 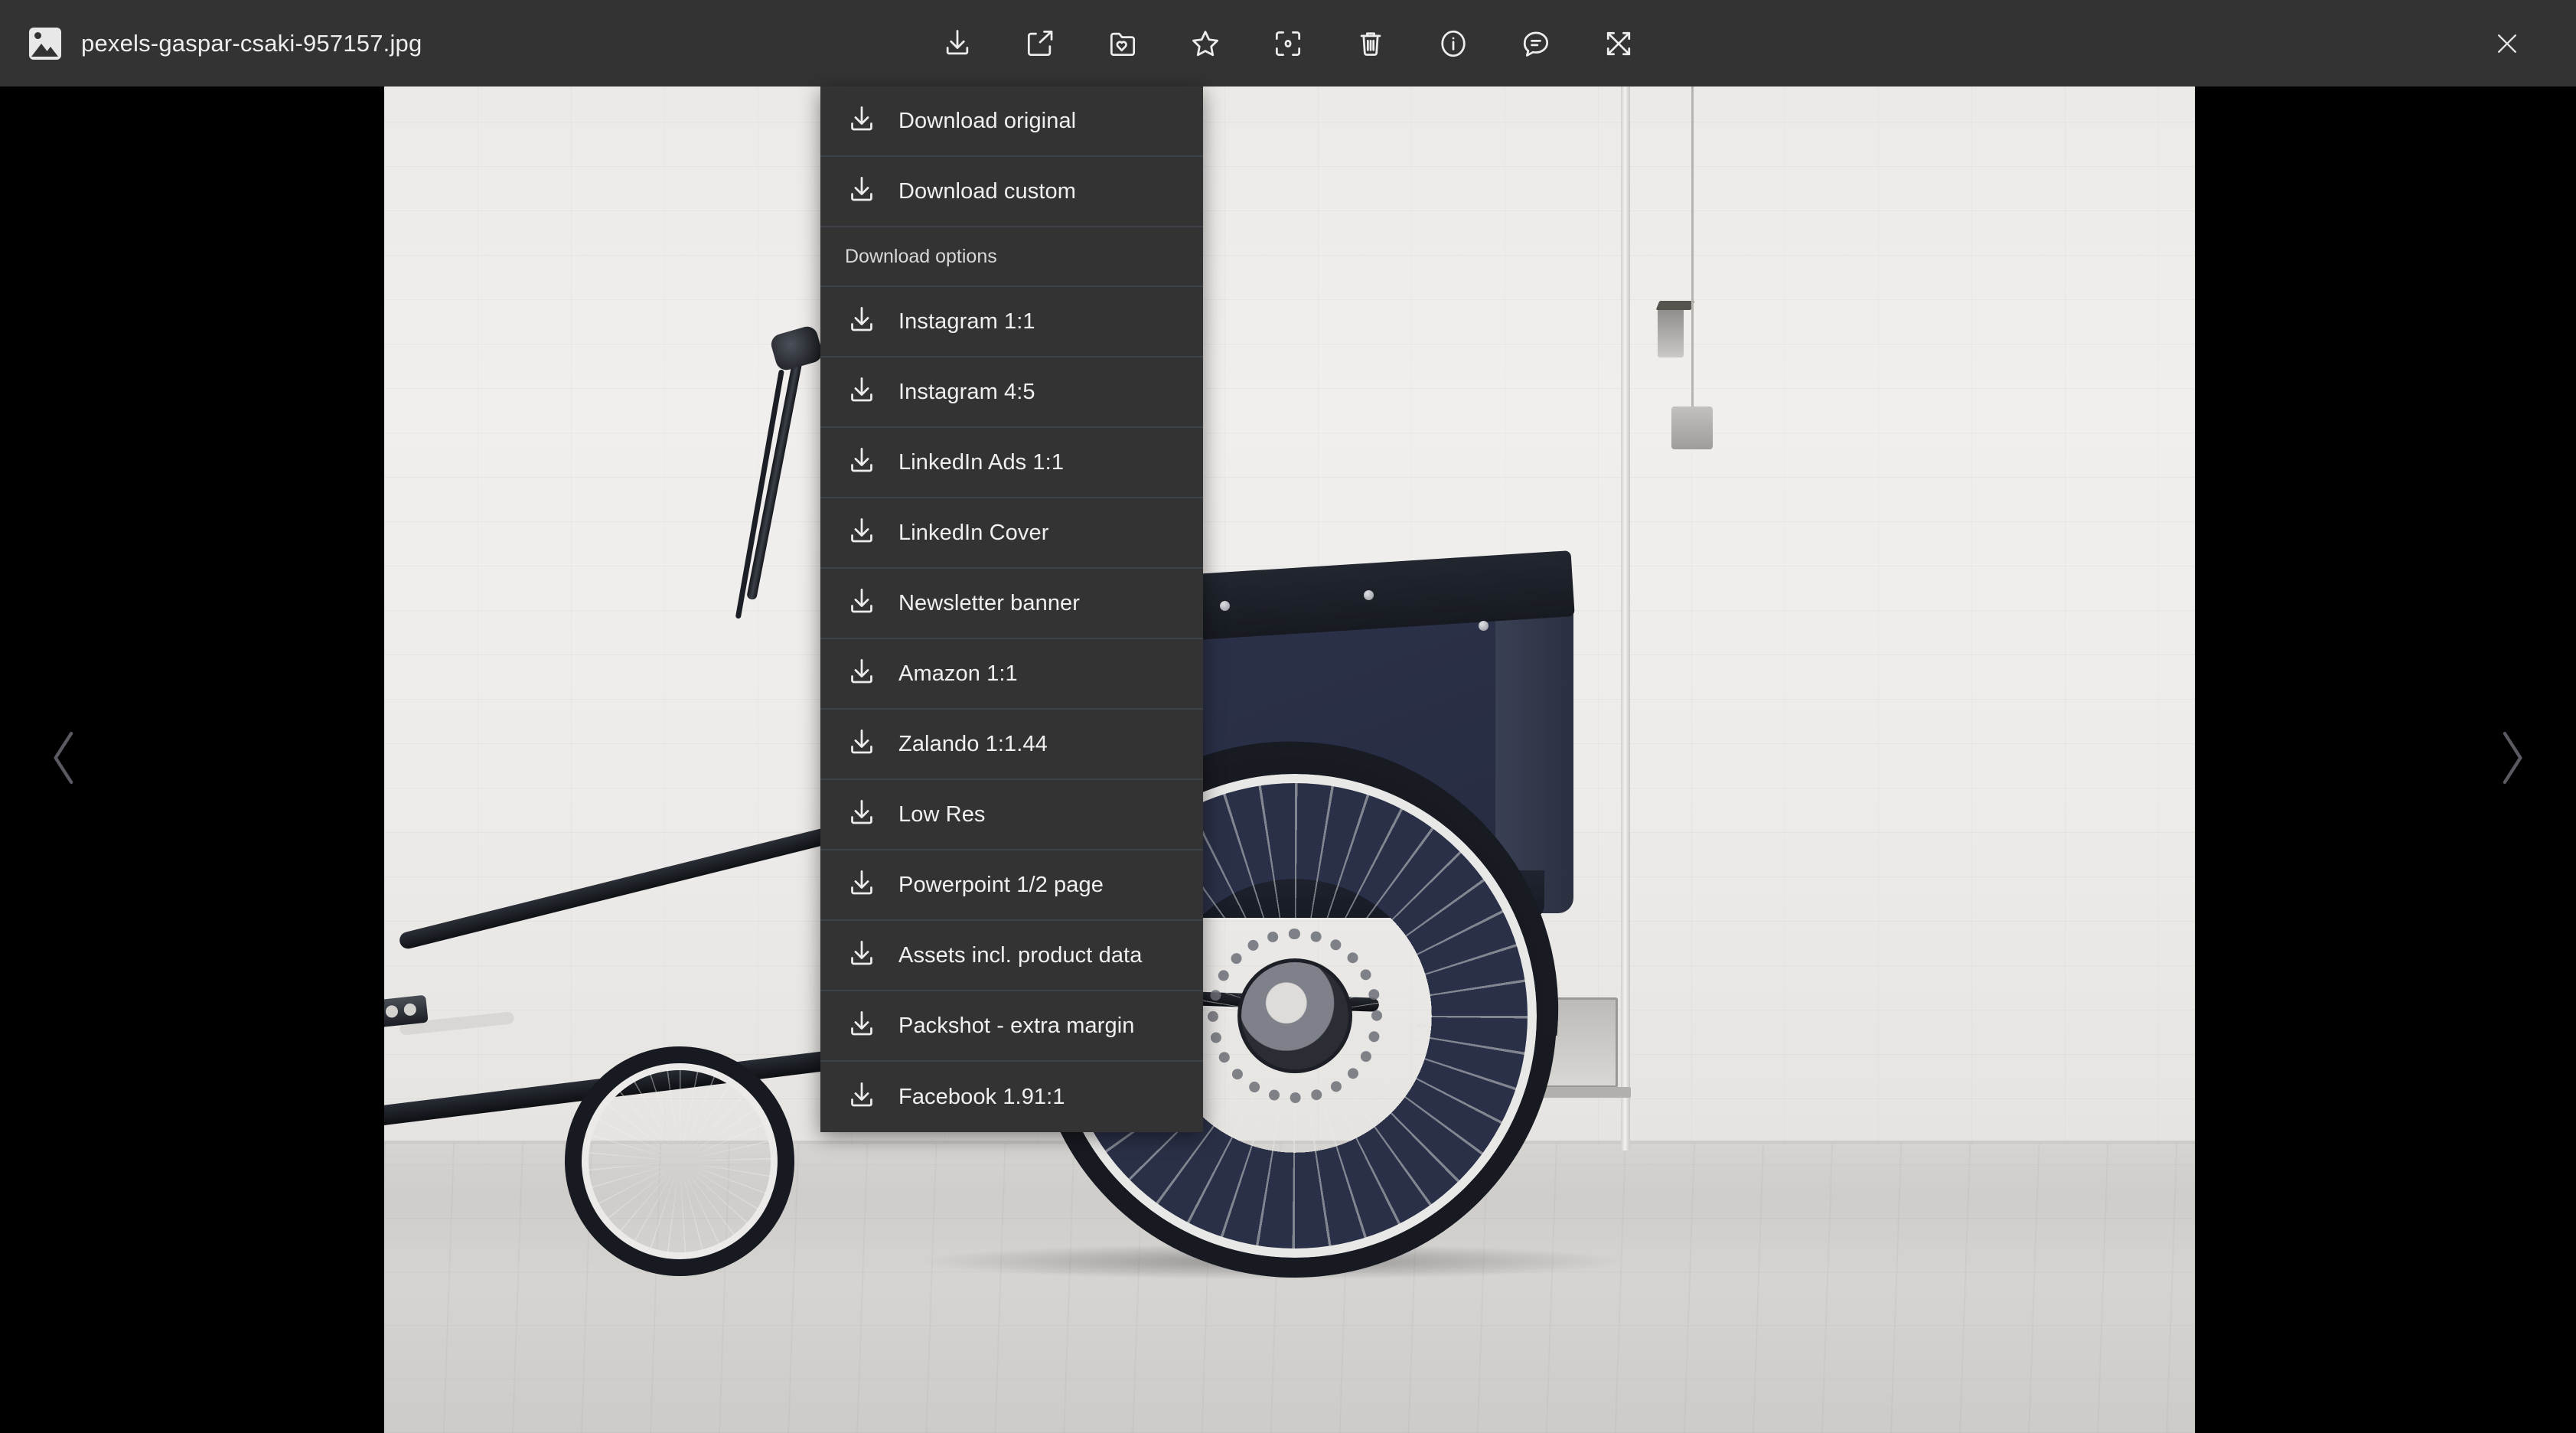 I want to click on menu-item-label: Amazon 1:1, so click(x=958, y=673).